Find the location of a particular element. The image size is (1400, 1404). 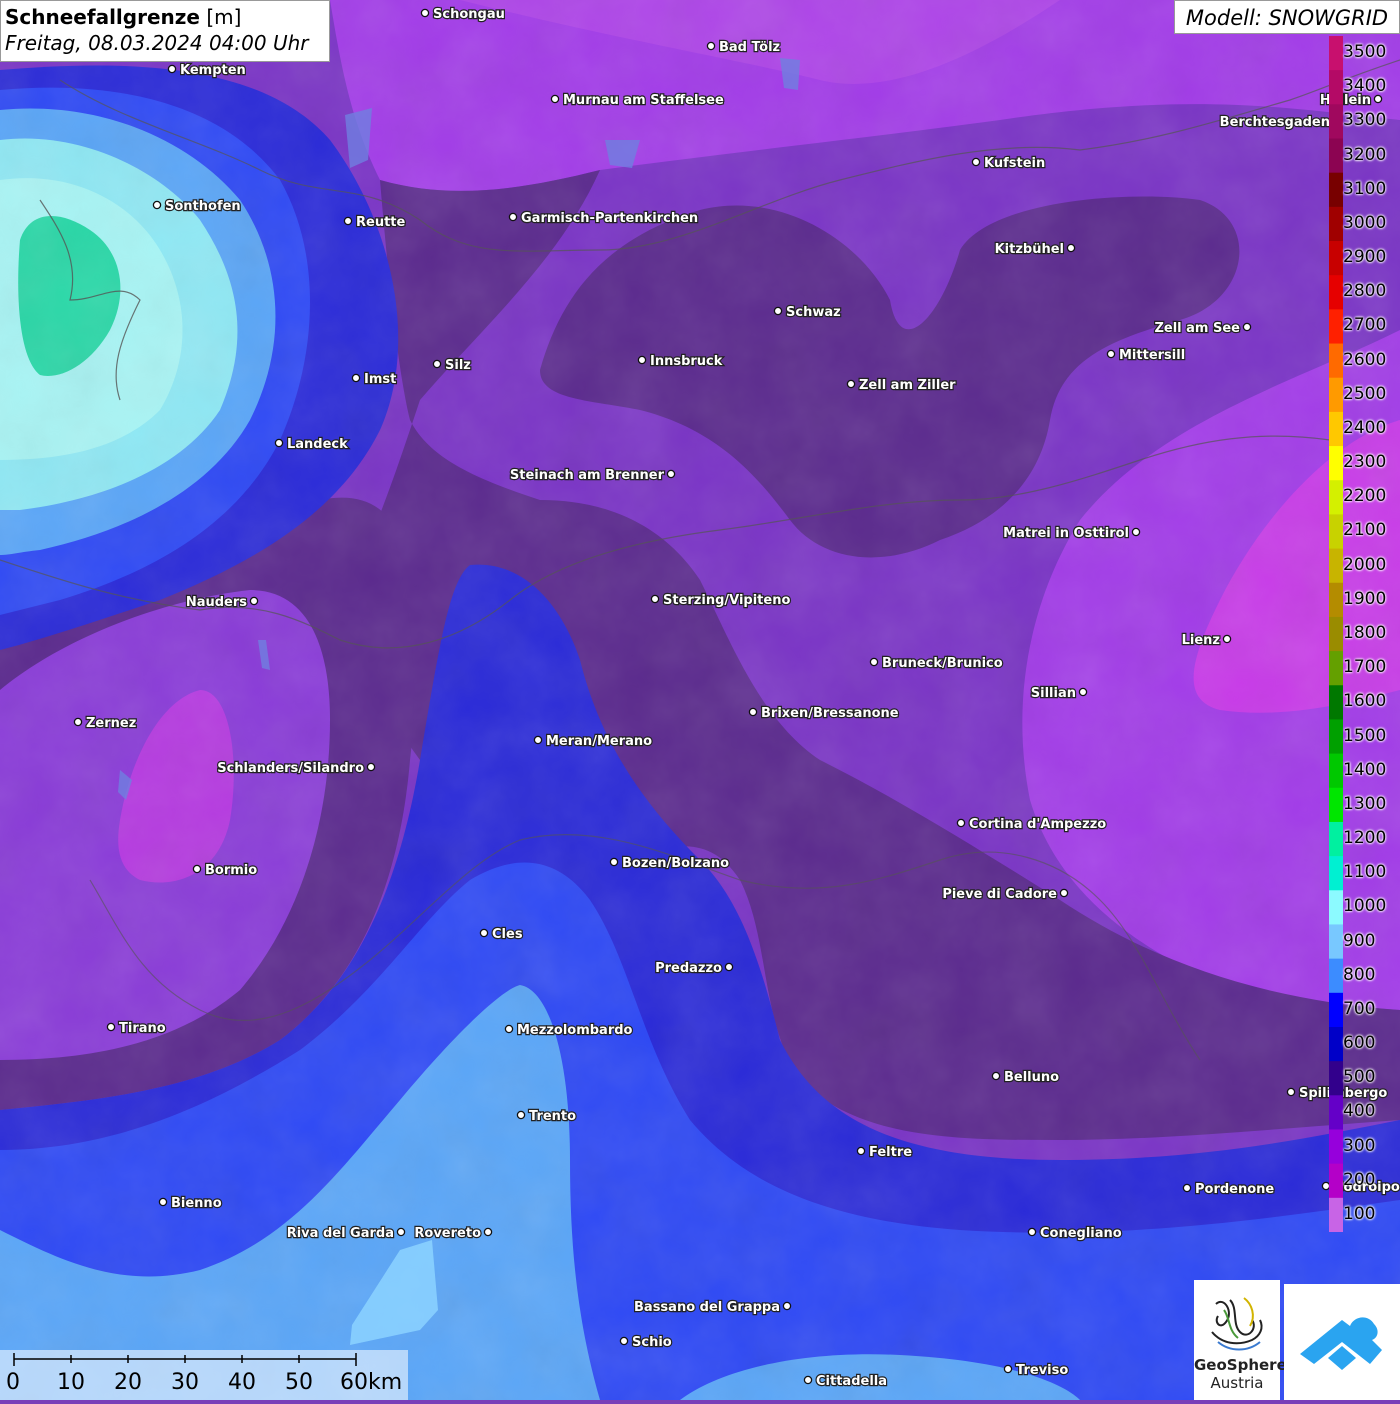

city-label: Belluno is located at coordinates (1031, 1077).